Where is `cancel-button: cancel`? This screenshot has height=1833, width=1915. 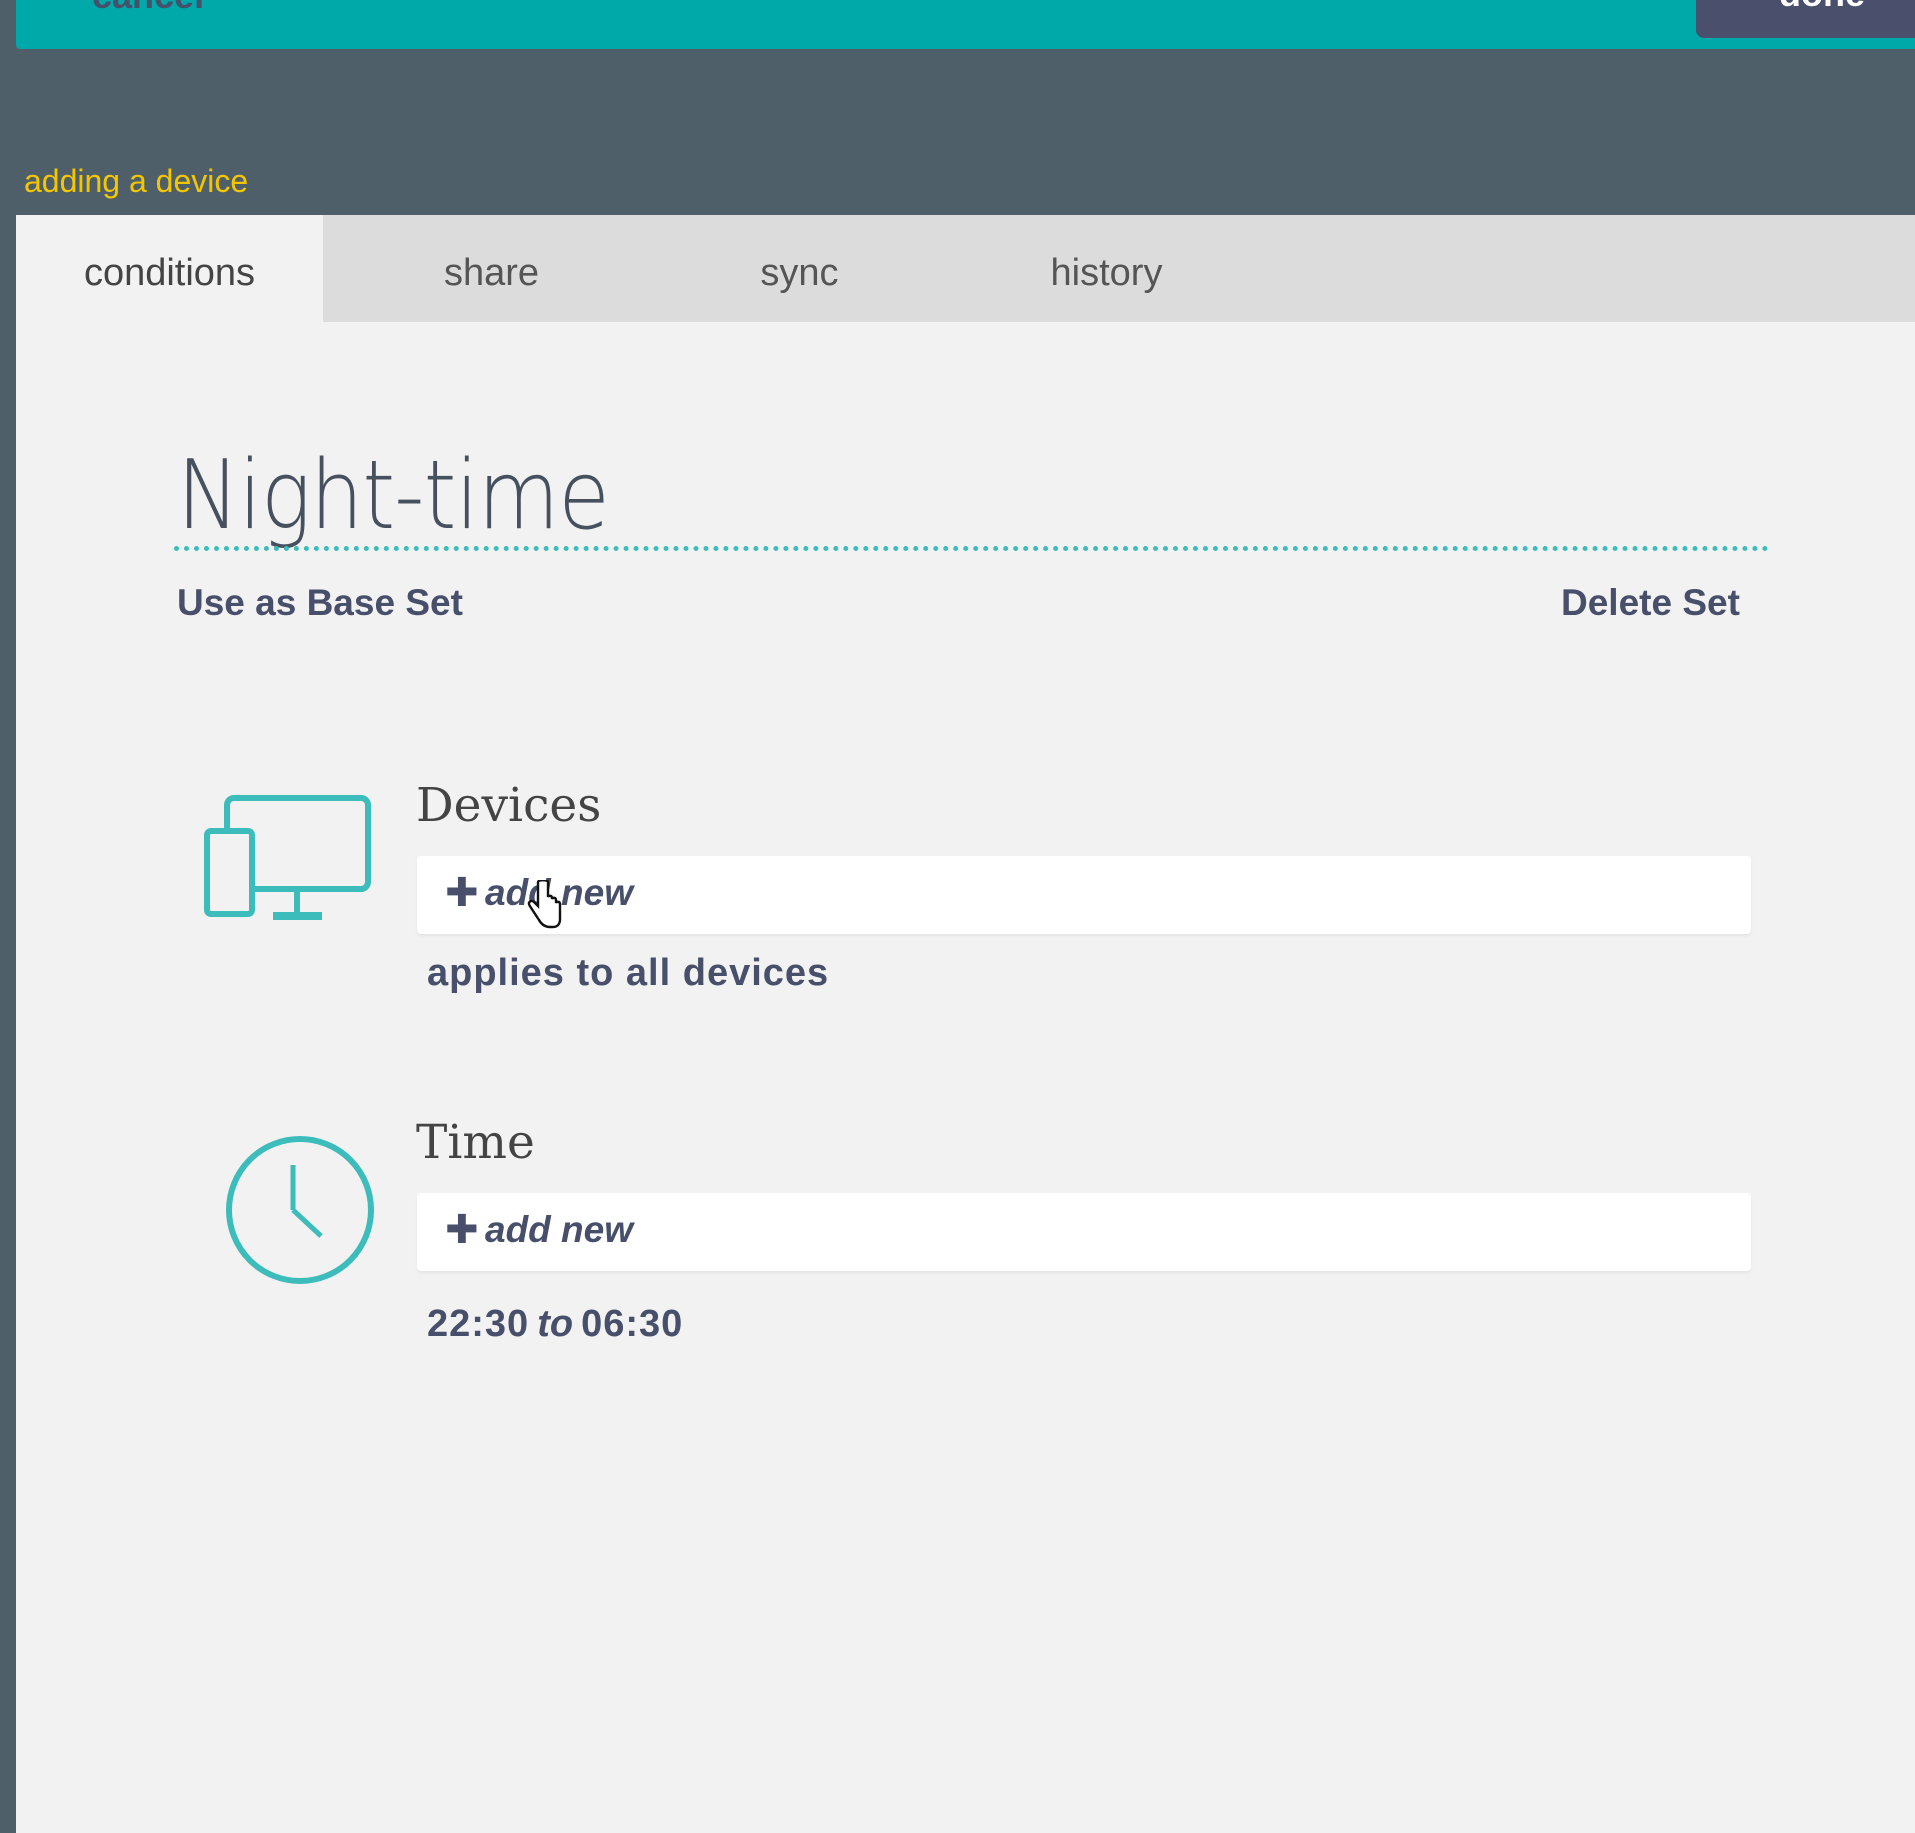
cancel-button: cancel is located at coordinates (148, 8).